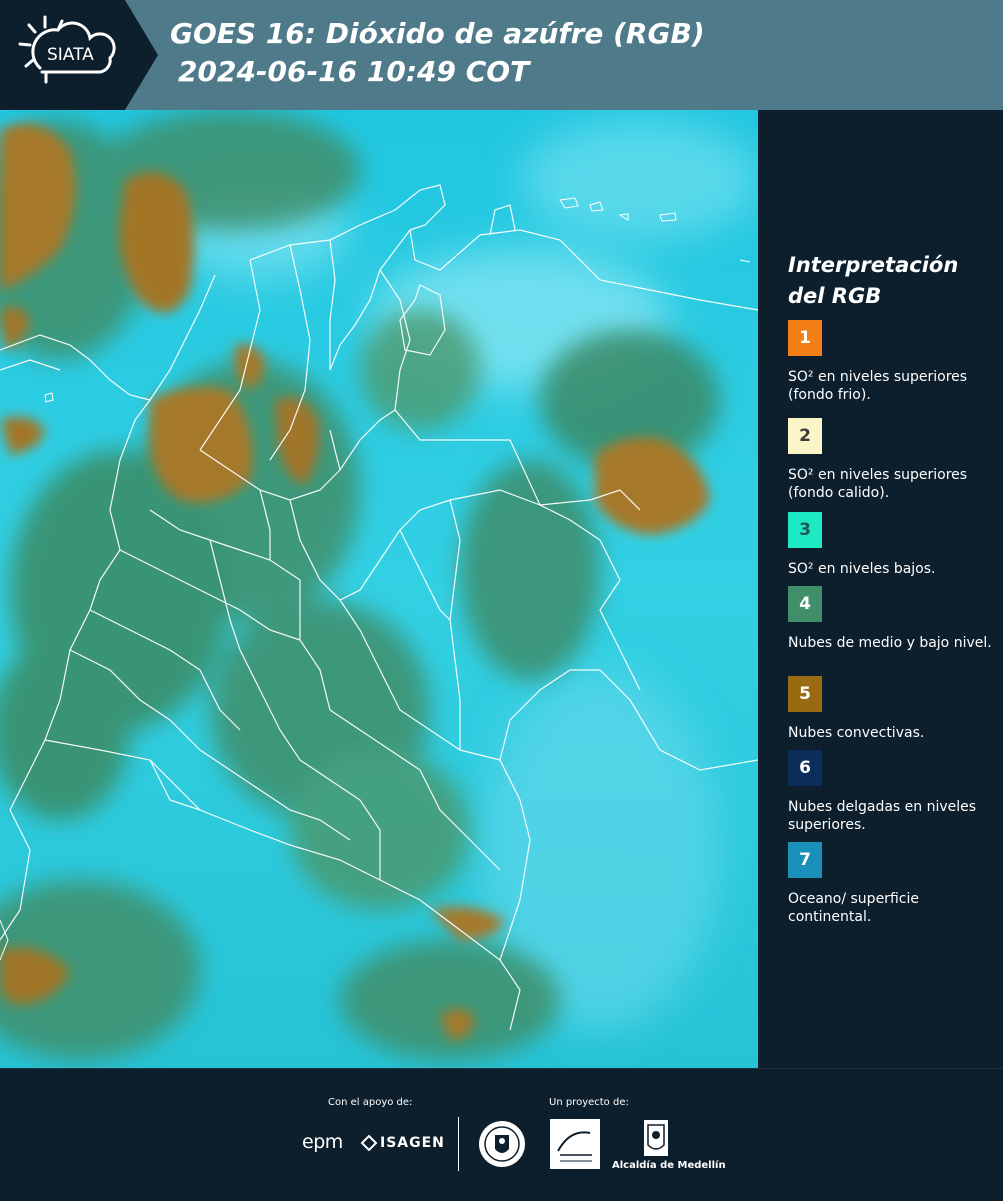 Image resolution: width=1003 pixels, height=1201 pixels. Describe the element at coordinates (589, 1102) in the screenshot. I see `project-caption: Un proyecto de:` at that location.